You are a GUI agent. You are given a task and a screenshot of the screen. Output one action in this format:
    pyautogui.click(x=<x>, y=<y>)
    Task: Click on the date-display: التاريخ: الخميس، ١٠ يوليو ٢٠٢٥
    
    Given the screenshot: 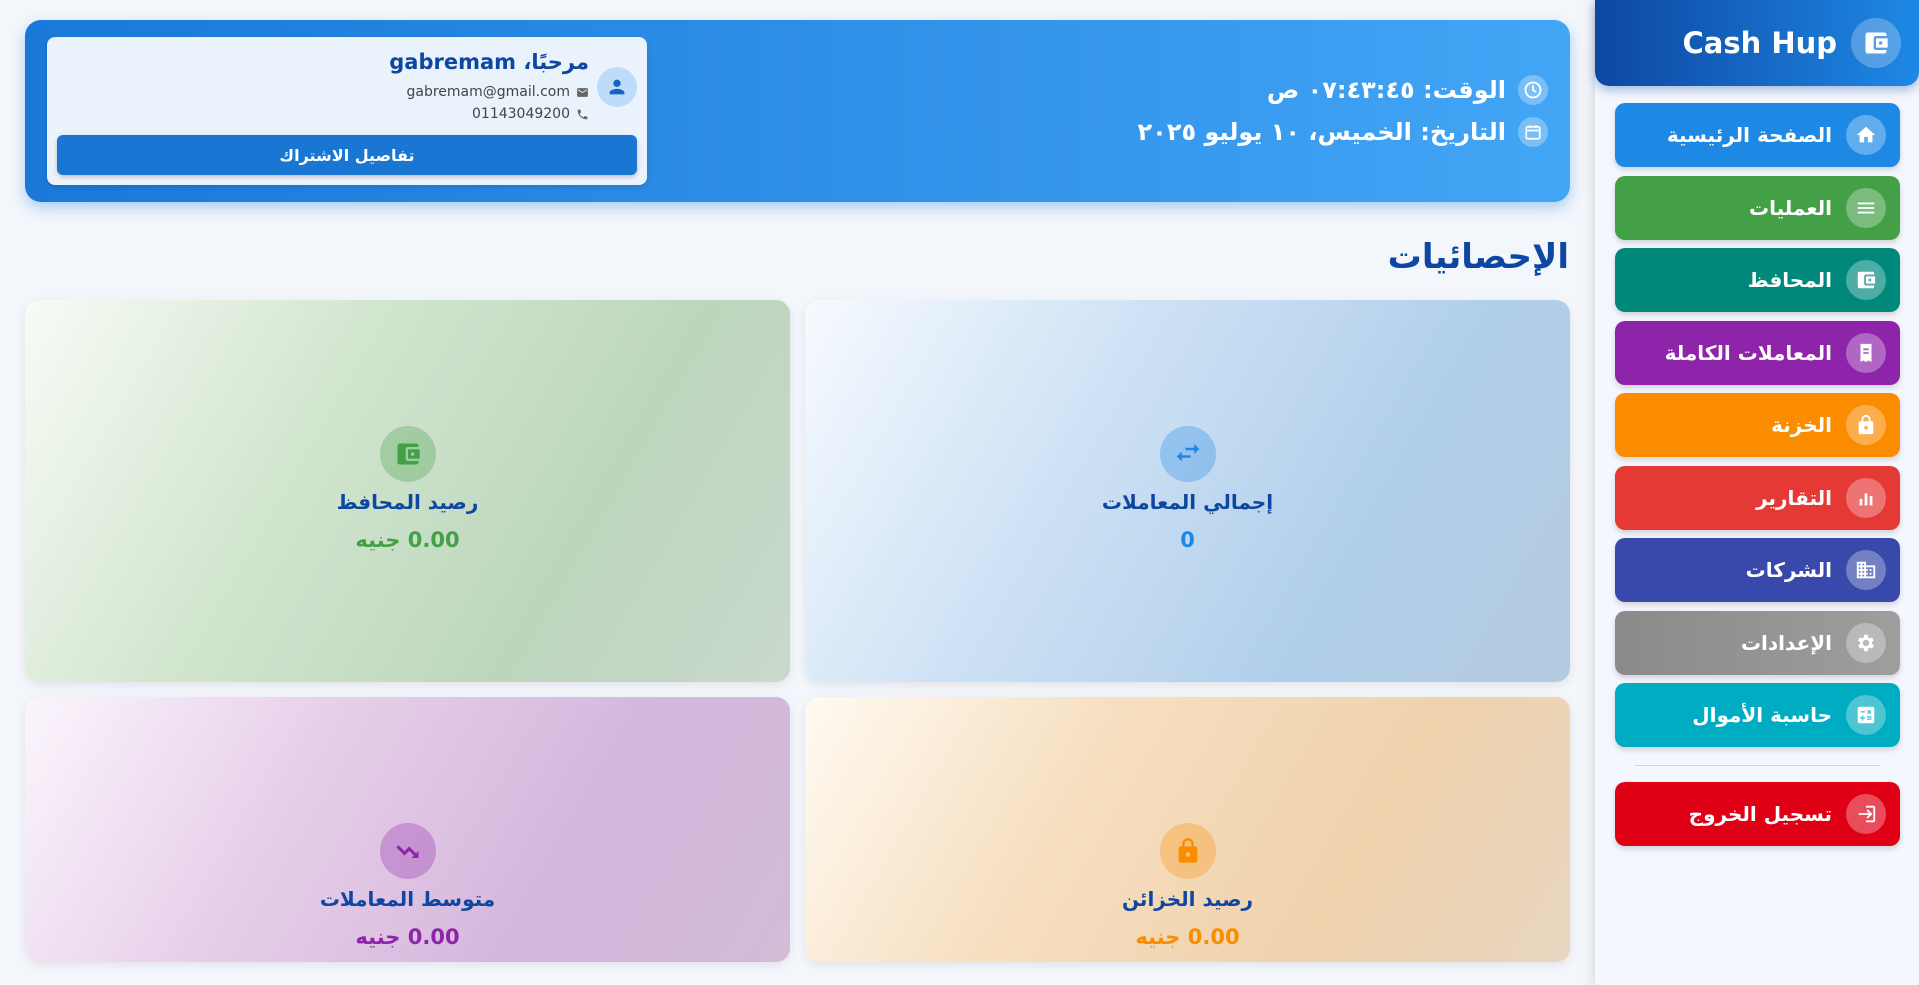 What is the action you would take?
    pyautogui.click(x=1343, y=132)
    